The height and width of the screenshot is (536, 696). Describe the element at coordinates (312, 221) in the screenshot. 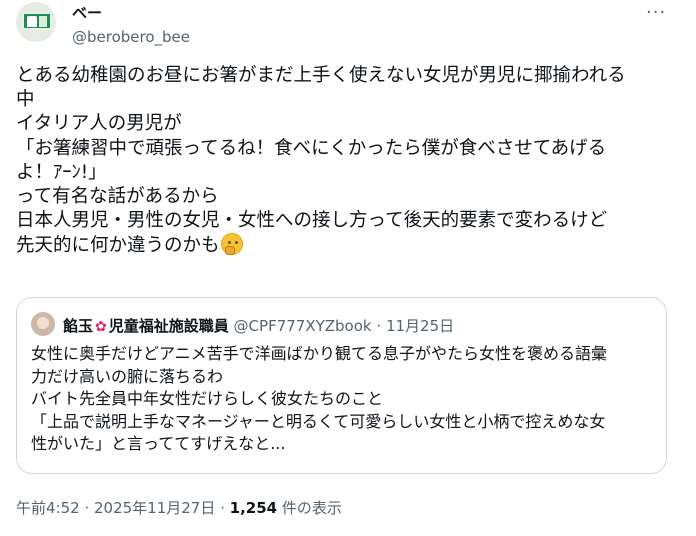

I see `tweet-text-line: 日本人男児・男性の女児・女性への接し方って後天的要素で変わるけど` at that location.